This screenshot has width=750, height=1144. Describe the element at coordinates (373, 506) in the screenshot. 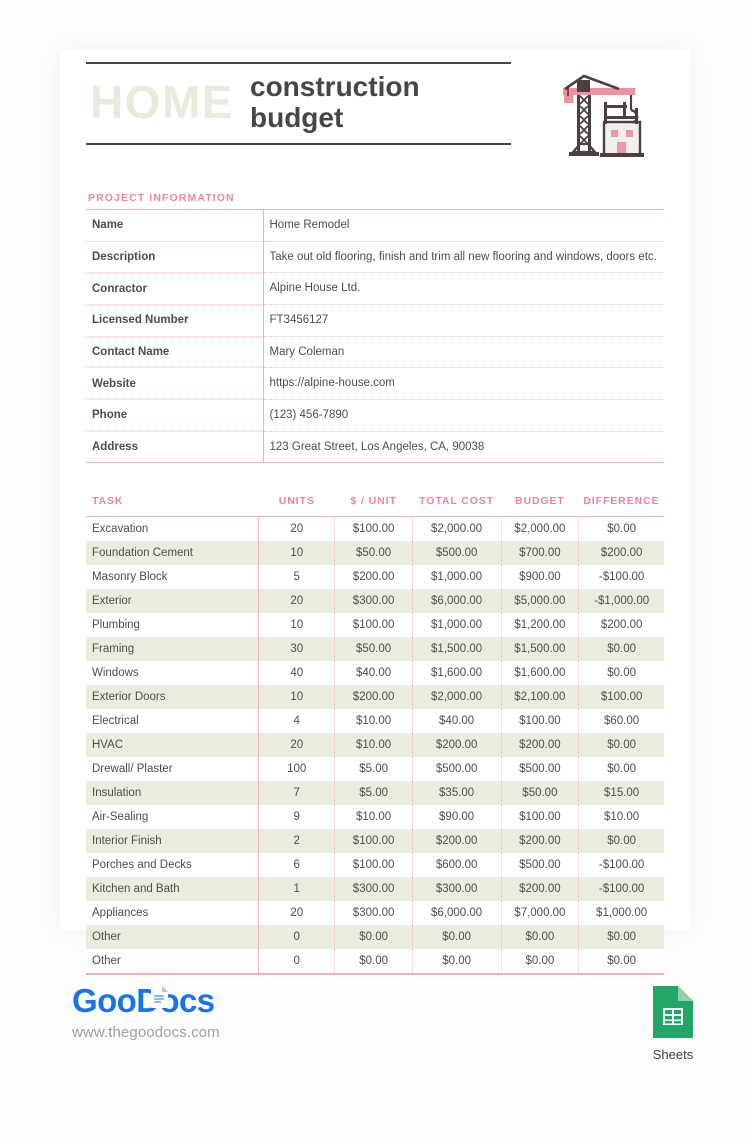

I see `column-header-unit-cost: $ / UNIT` at that location.